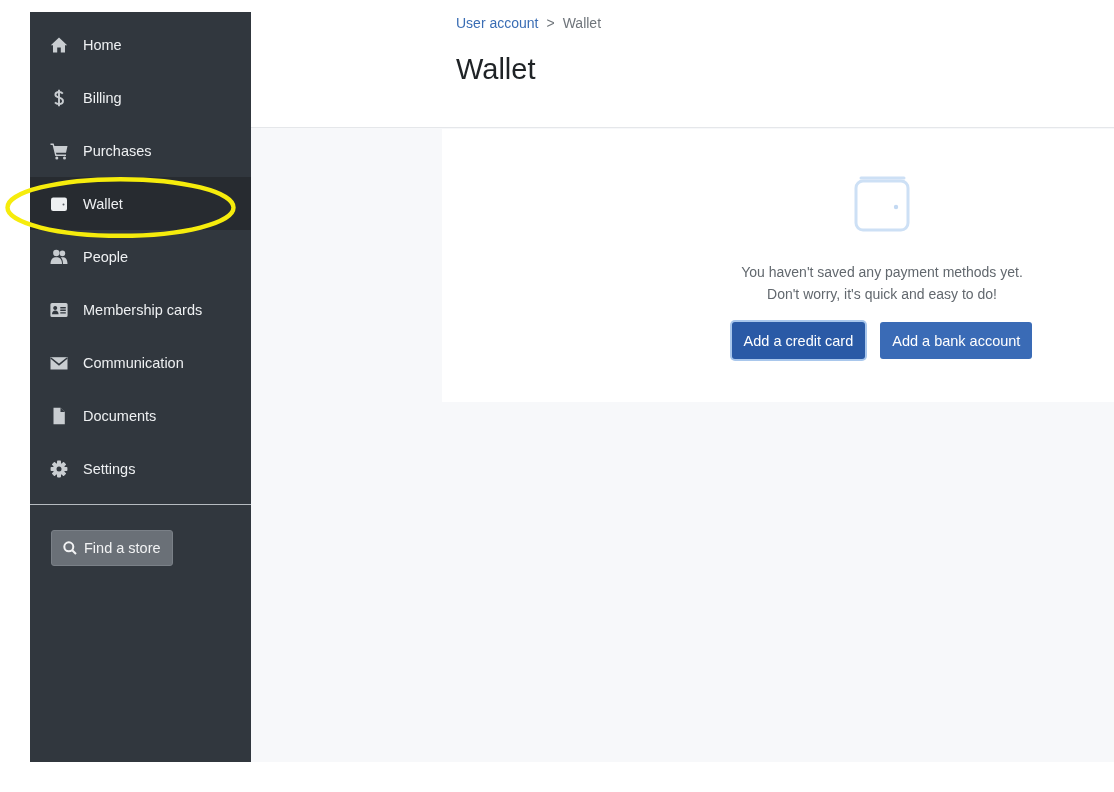 The width and height of the screenshot is (1114, 792). What do you see at coordinates (496, 69) in the screenshot?
I see `page-title: Wallet` at bounding box center [496, 69].